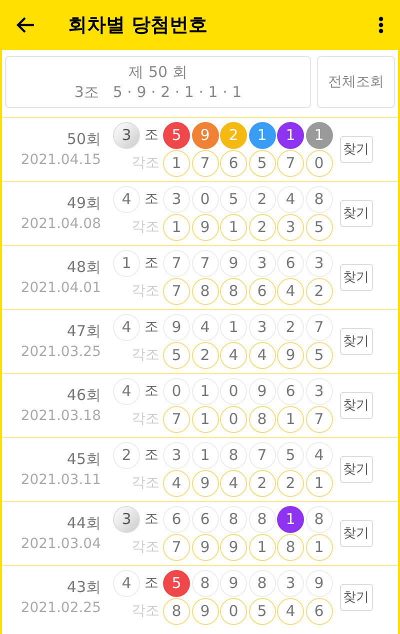 Image resolution: width=400 pixels, height=634 pixels. I want to click on draw-date: 2021.04.15, so click(60, 160).